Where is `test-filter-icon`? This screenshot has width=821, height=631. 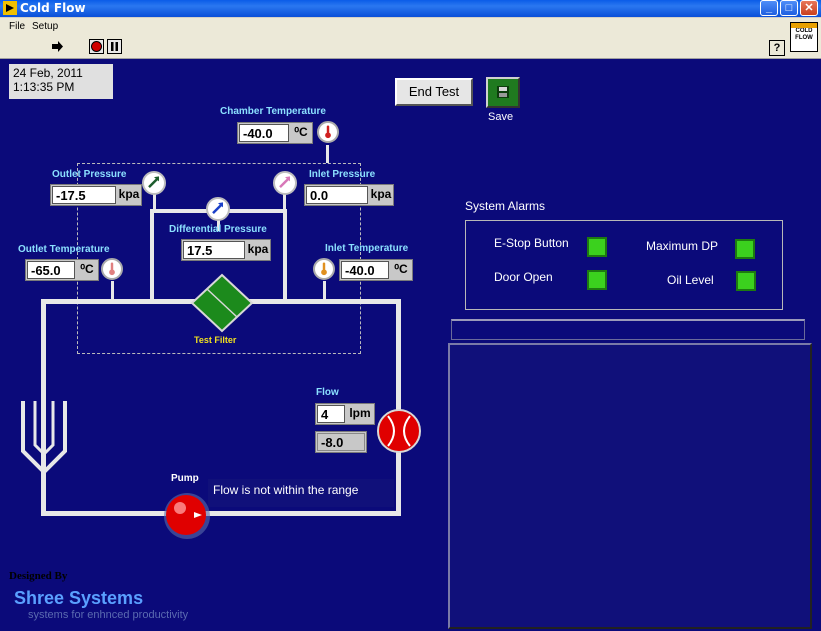 test-filter-icon is located at coordinates (222, 303).